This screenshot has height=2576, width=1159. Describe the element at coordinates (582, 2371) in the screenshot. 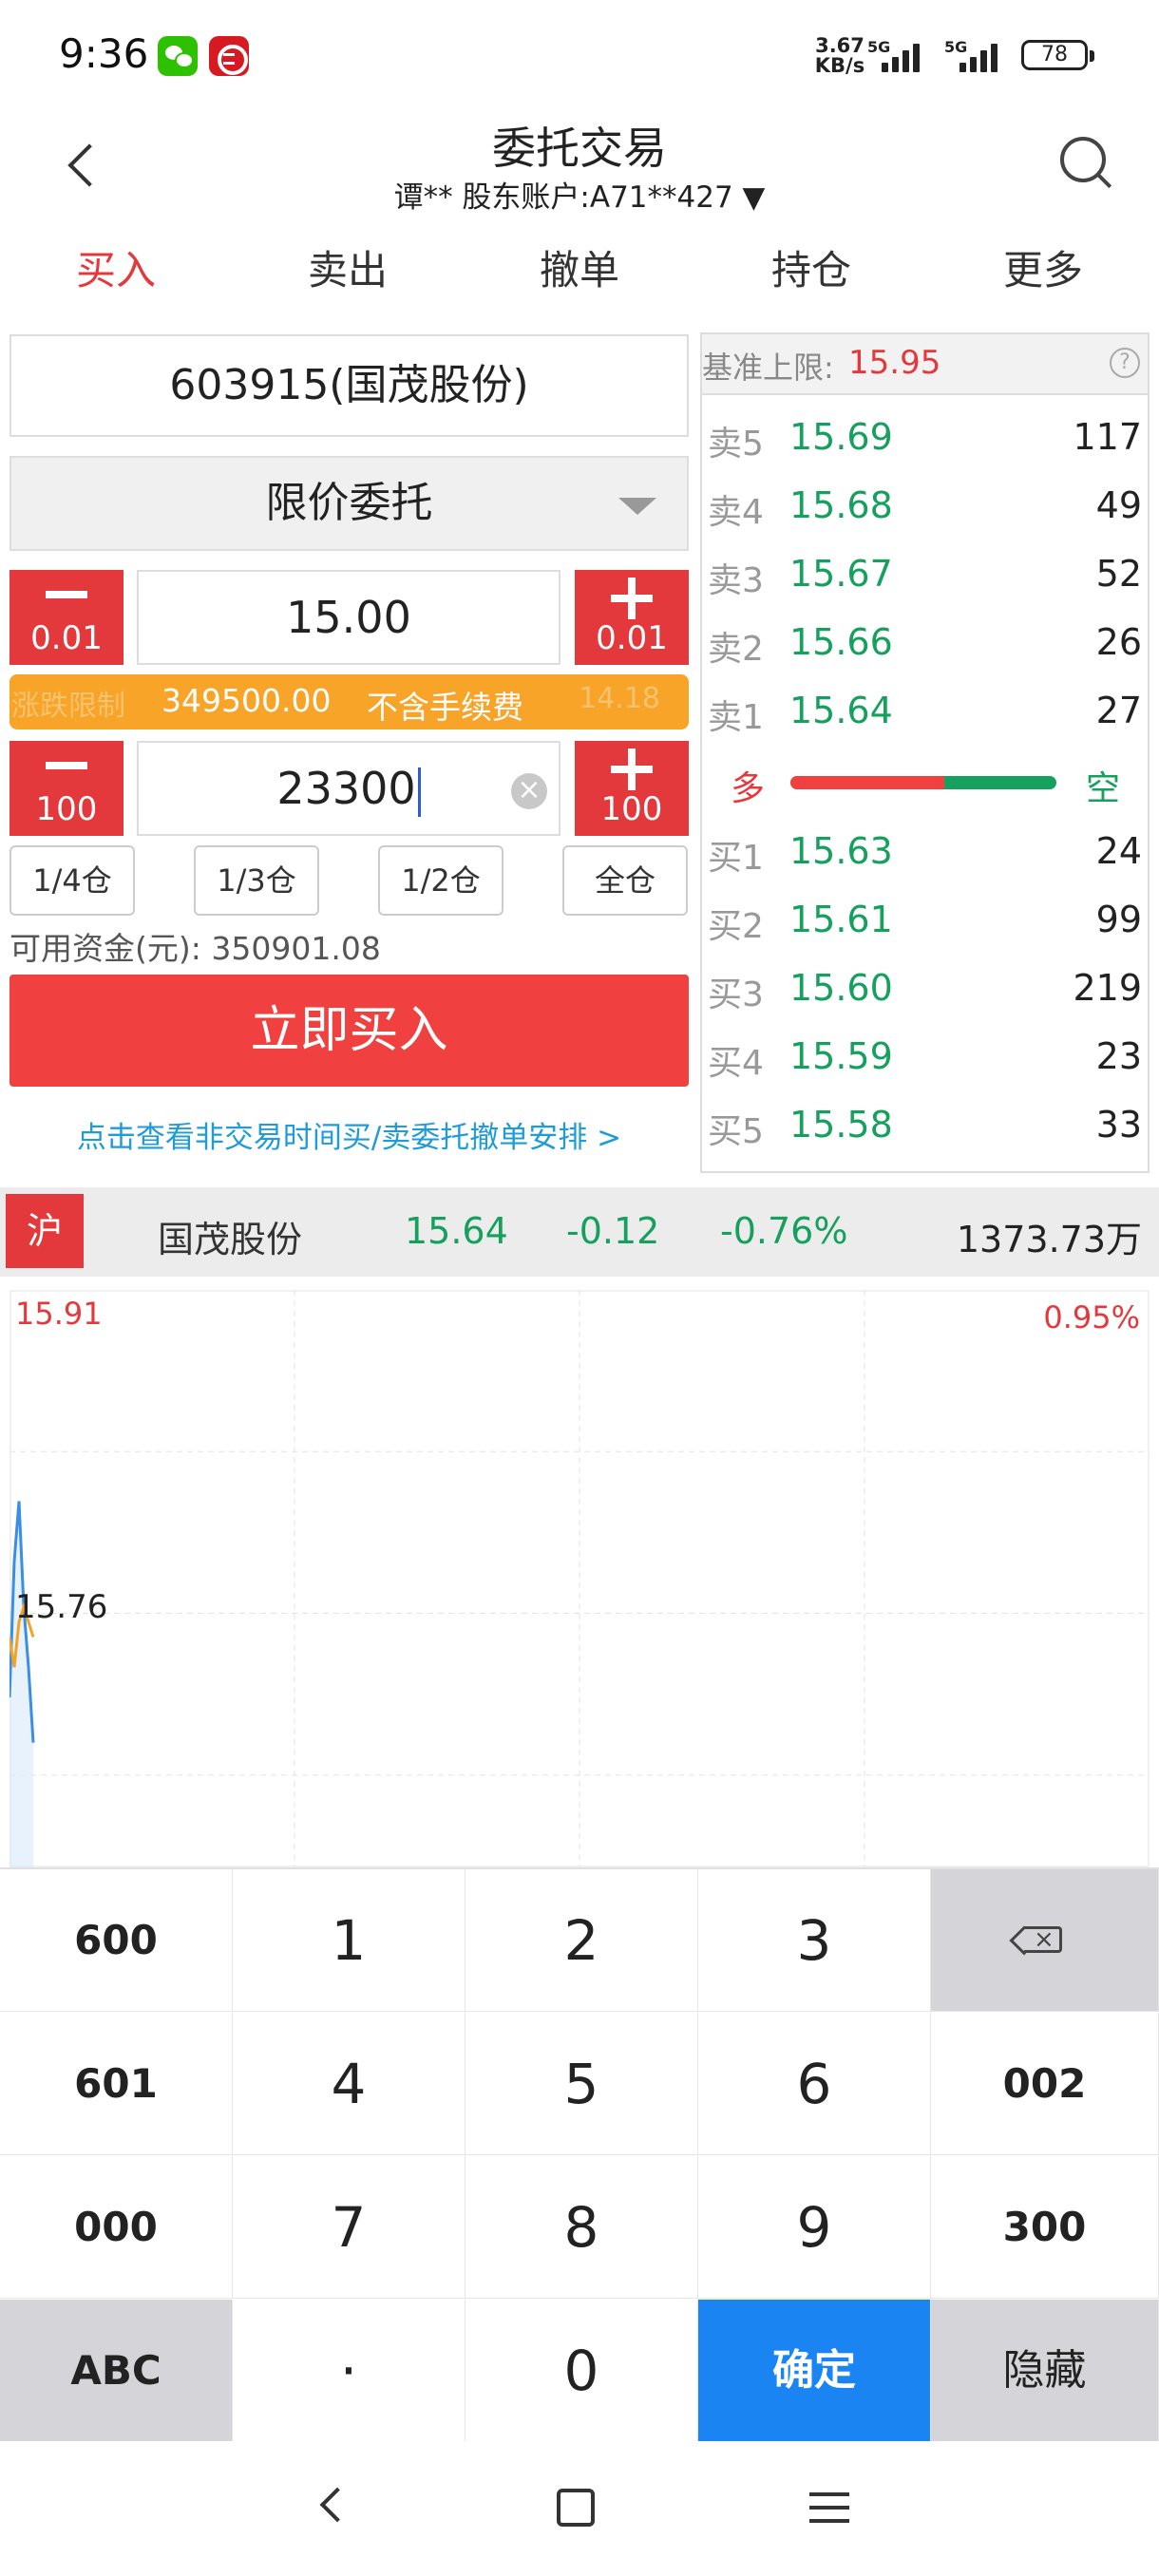

I see `key-0: 0` at that location.